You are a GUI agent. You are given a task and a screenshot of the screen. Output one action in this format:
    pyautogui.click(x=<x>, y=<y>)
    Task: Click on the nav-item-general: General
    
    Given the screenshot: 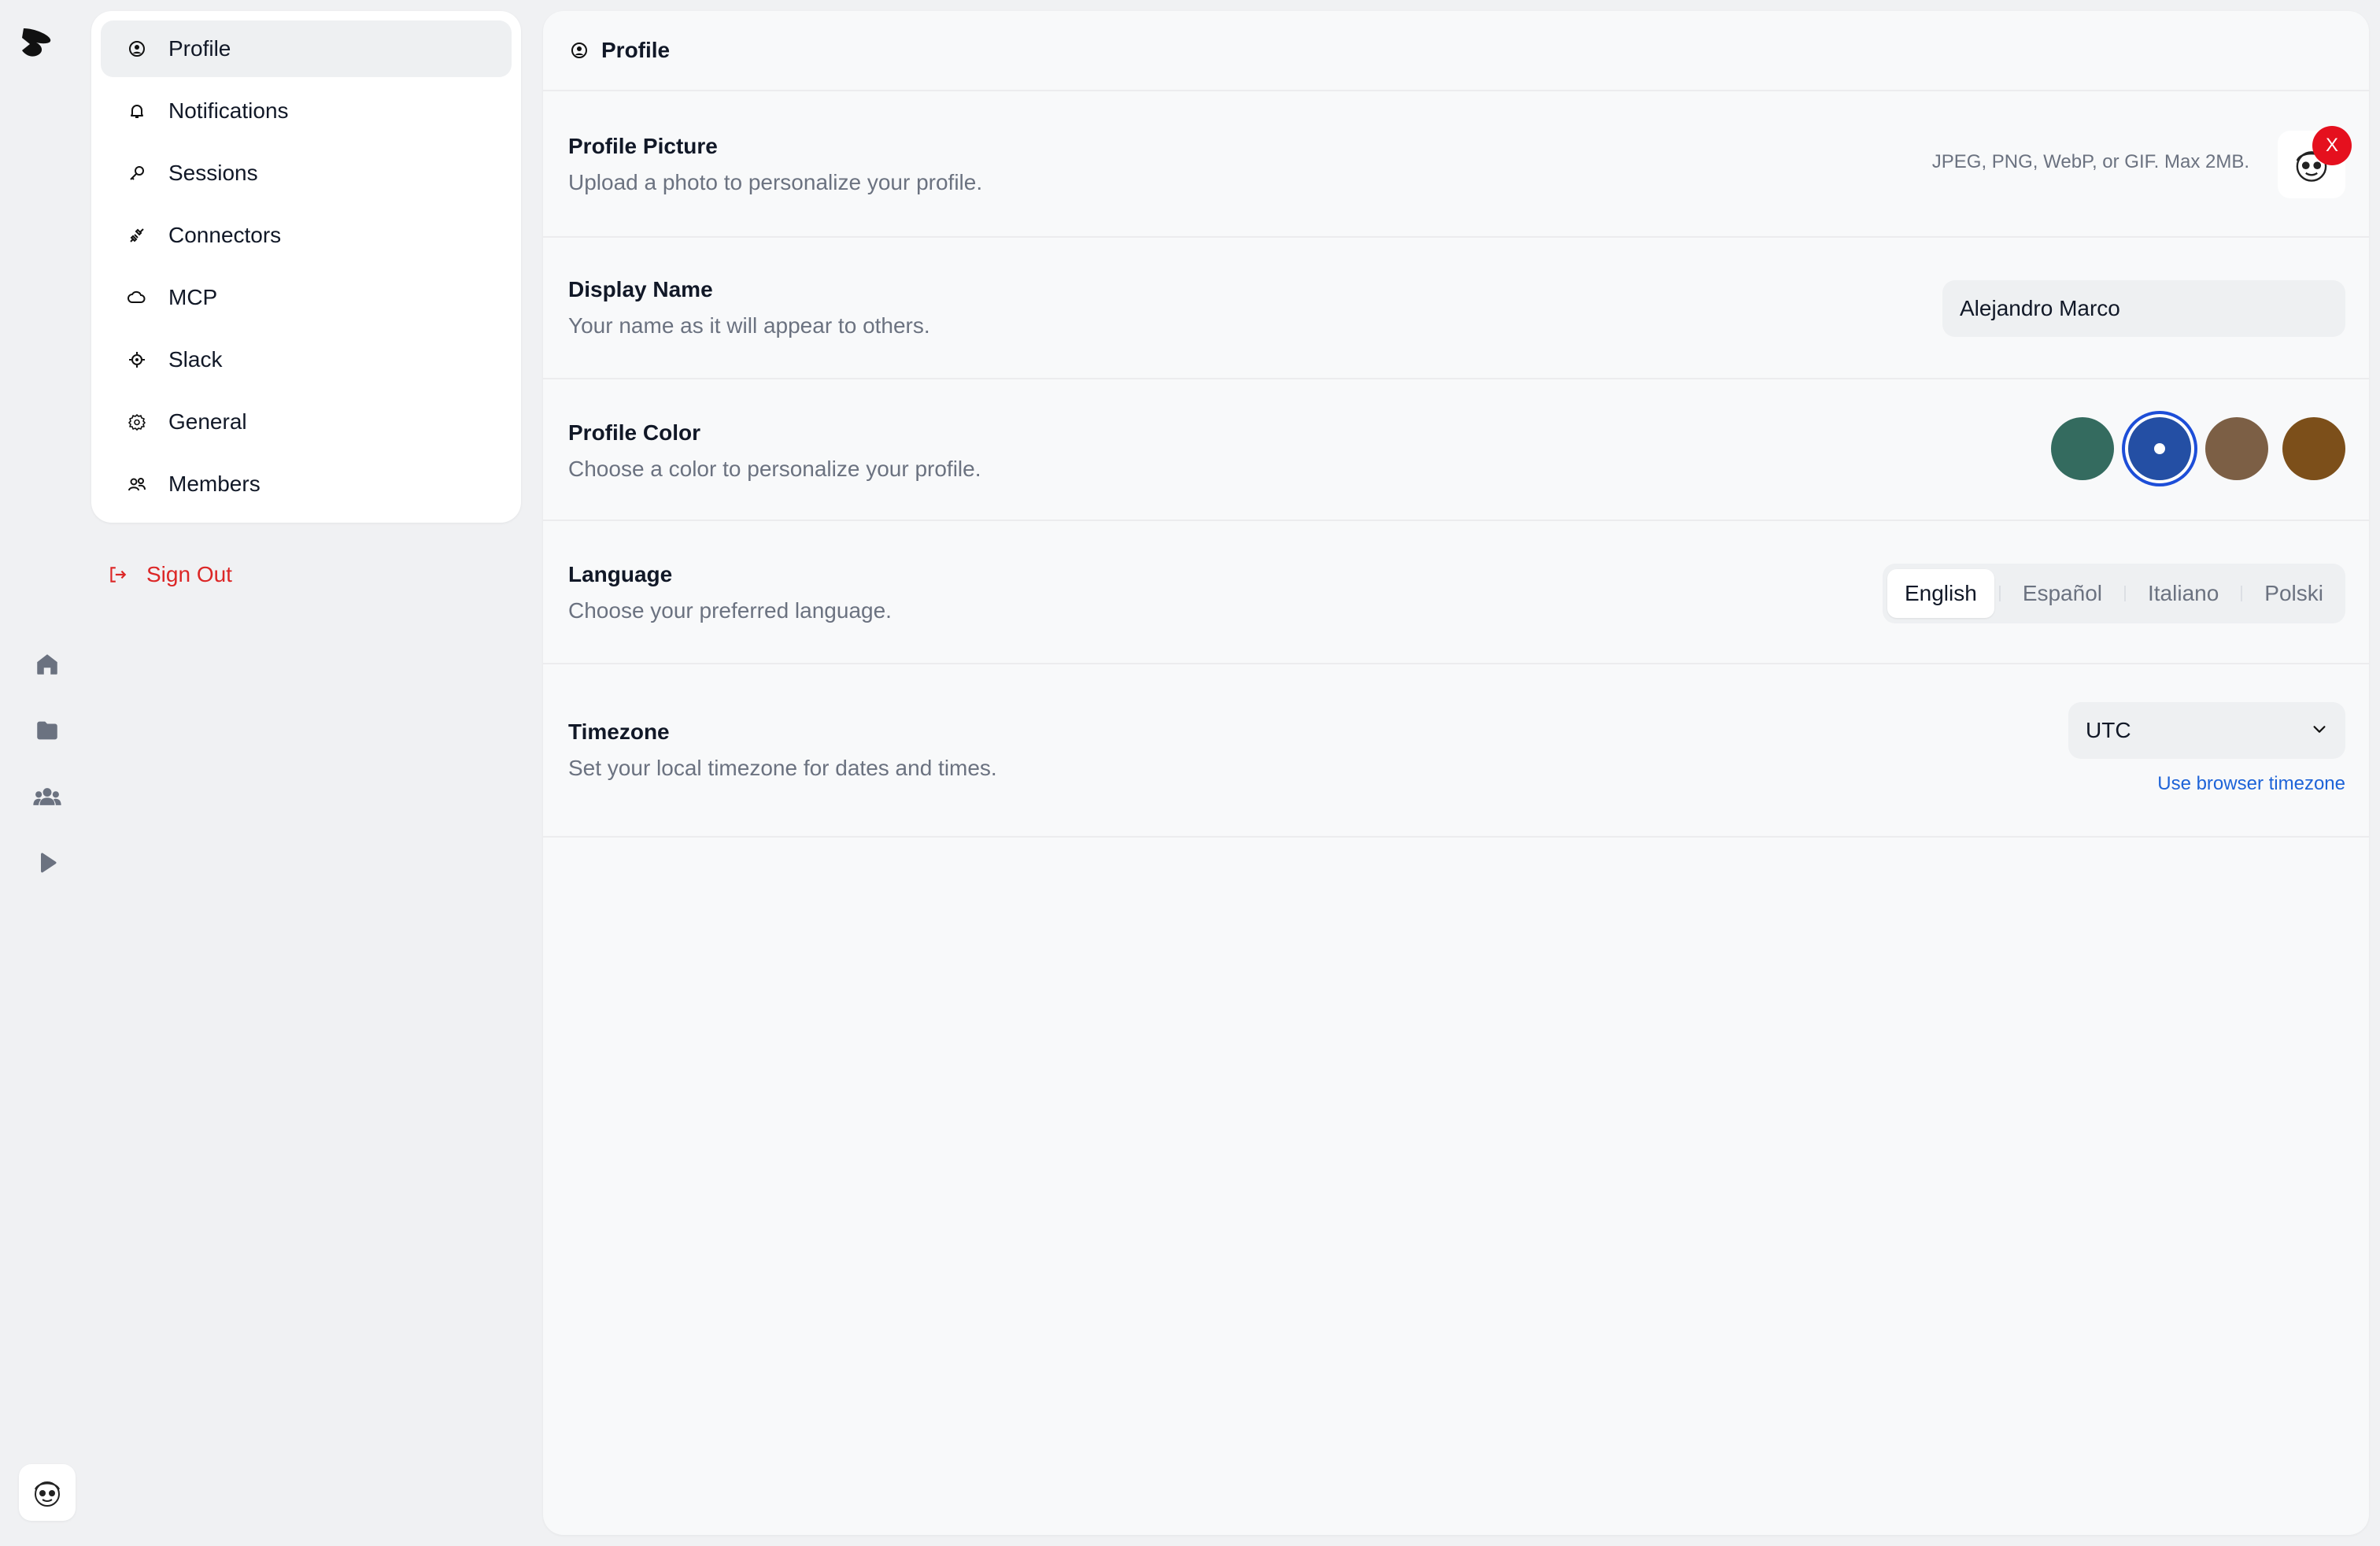 What is the action you would take?
    pyautogui.click(x=306, y=422)
    